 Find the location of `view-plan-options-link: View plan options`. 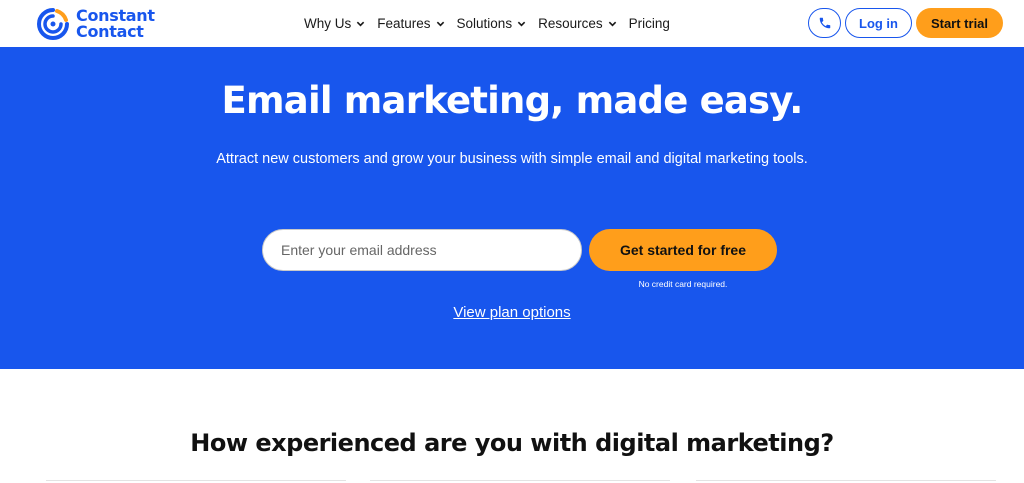

view-plan-options-link: View plan options is located at coordinates (511, 312).